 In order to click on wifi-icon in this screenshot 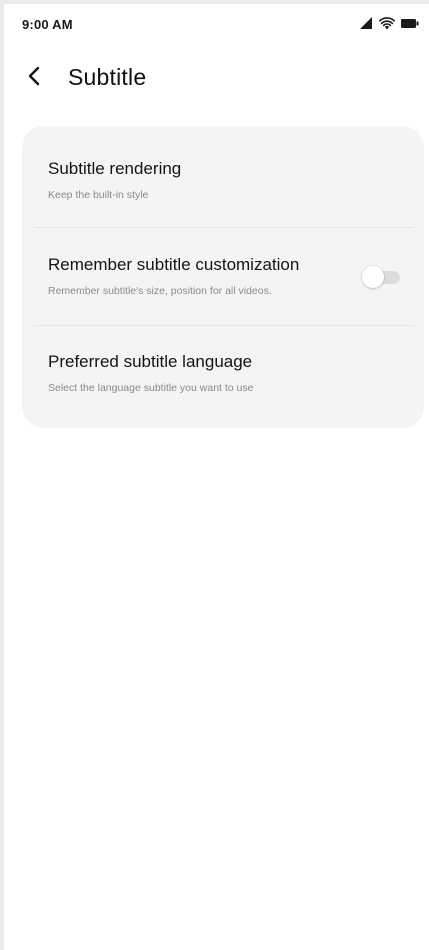, I will do `click(387, 23)`.